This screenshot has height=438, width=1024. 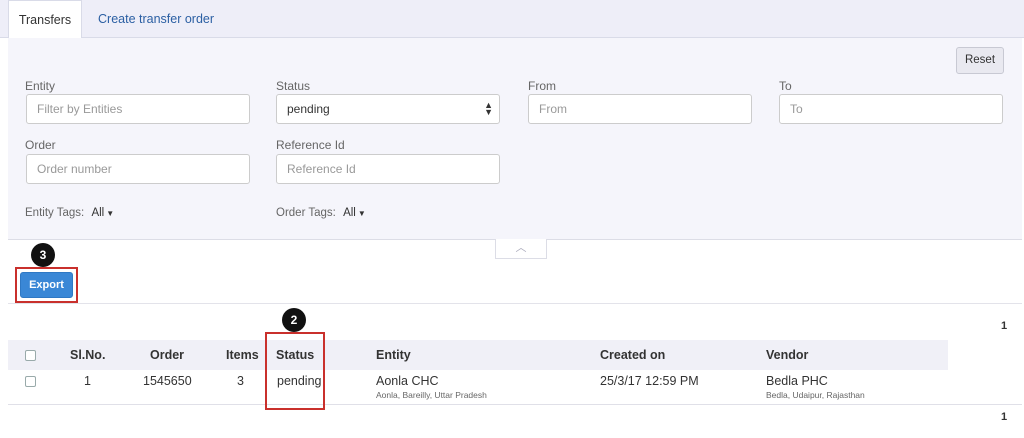 I want to click on select-arrows-icon: ▲ ▼, so click(x=488, y=108).